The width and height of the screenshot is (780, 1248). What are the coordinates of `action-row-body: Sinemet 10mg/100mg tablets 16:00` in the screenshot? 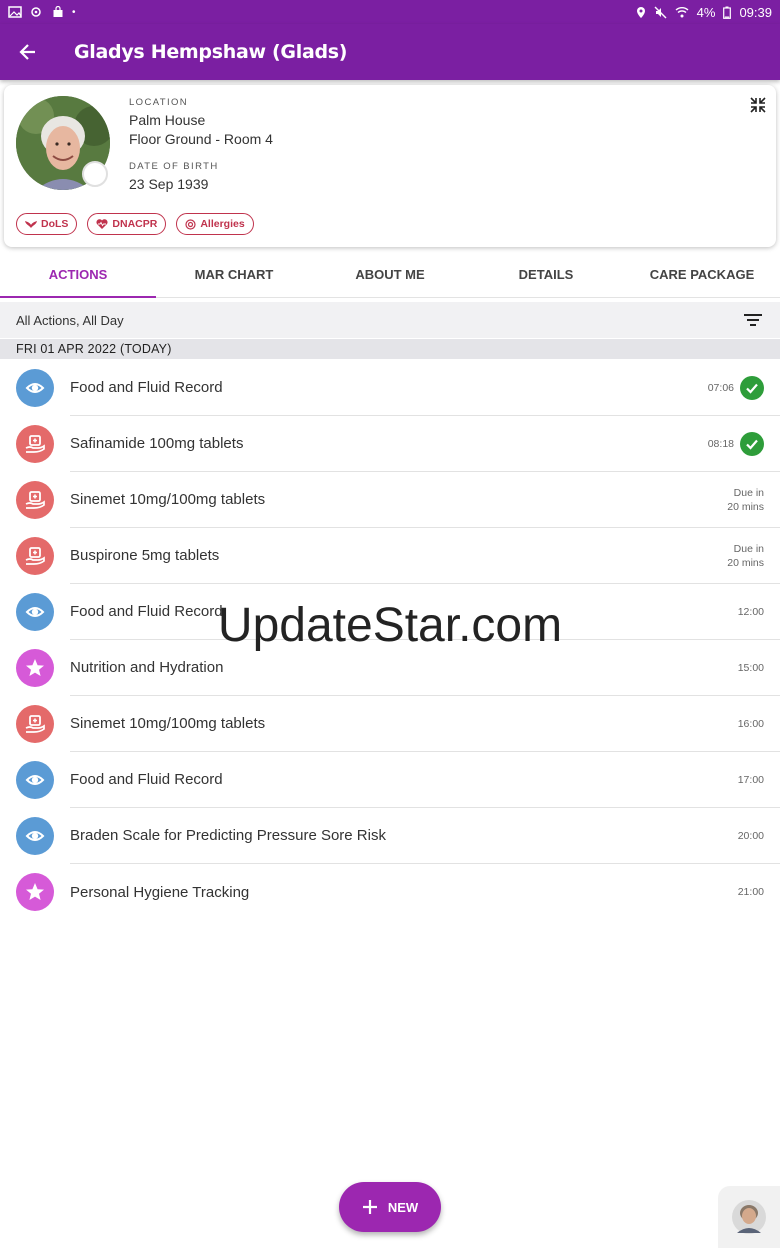 It's located at (425, 724).